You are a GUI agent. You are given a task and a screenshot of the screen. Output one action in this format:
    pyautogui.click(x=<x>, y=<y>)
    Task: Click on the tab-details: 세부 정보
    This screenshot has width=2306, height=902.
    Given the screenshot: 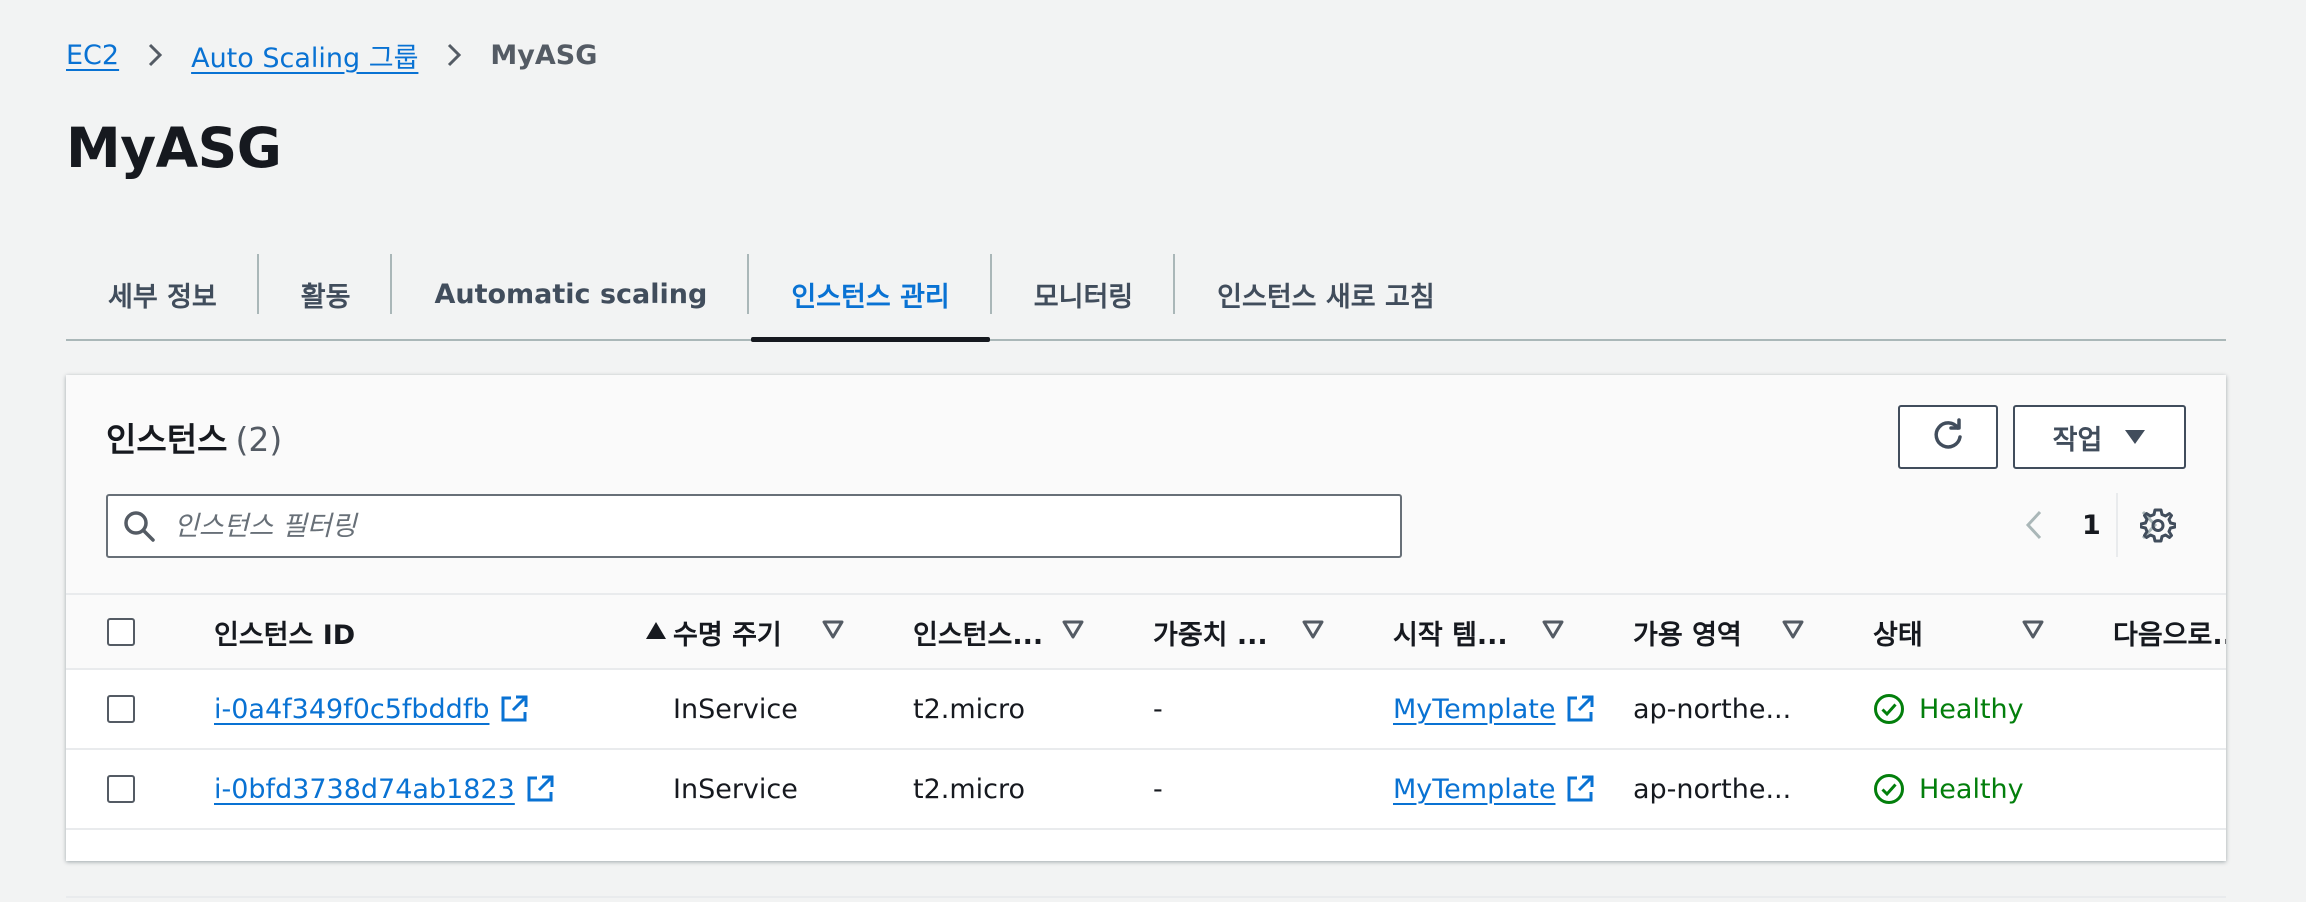 What is the action you would take?
    pyautogui.click(x=162, y=294)
    